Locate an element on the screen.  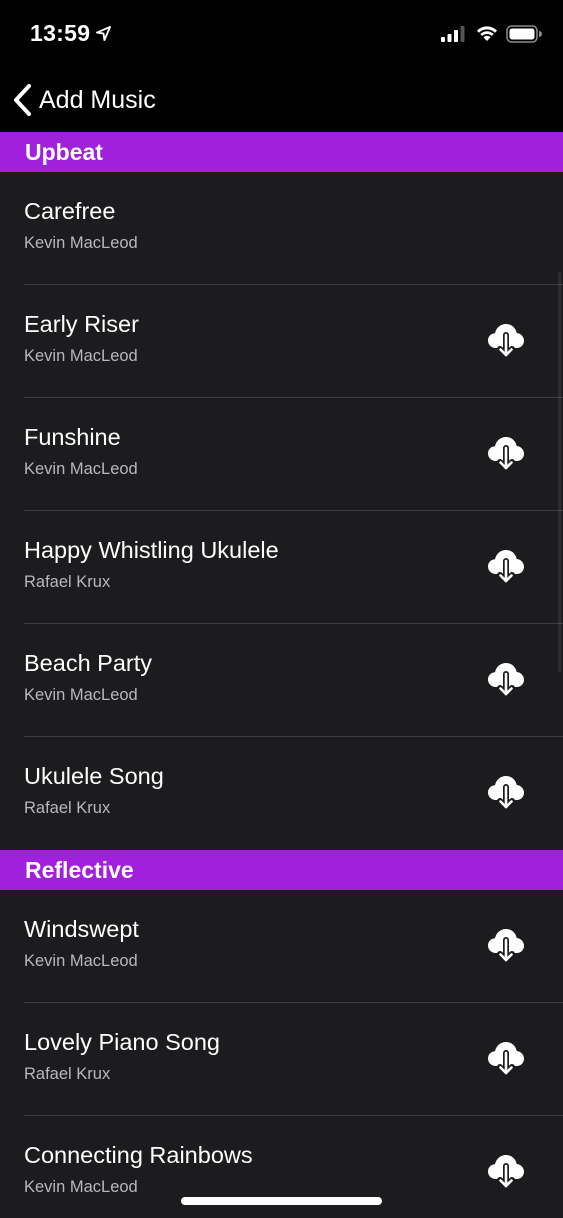
track-title: Connecting Rainbows is located at coordinates (138, 1155).